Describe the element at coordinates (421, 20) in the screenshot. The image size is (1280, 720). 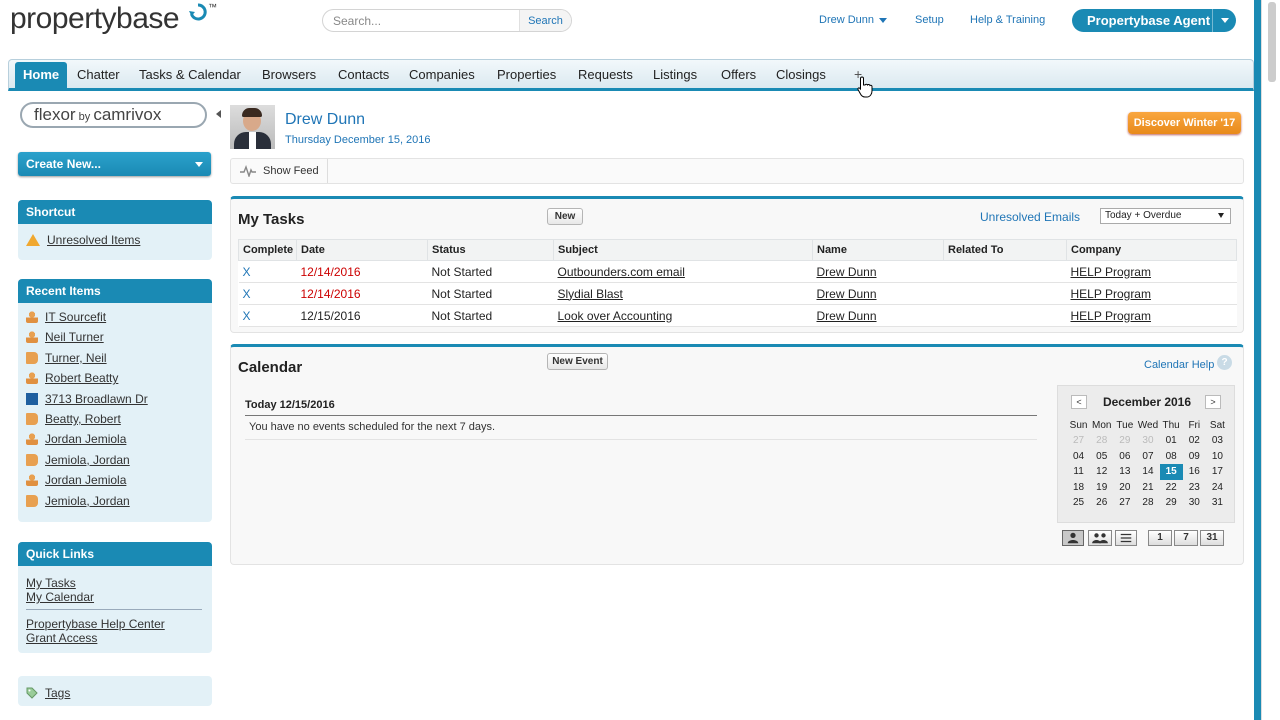
I see `search-input` at that location.